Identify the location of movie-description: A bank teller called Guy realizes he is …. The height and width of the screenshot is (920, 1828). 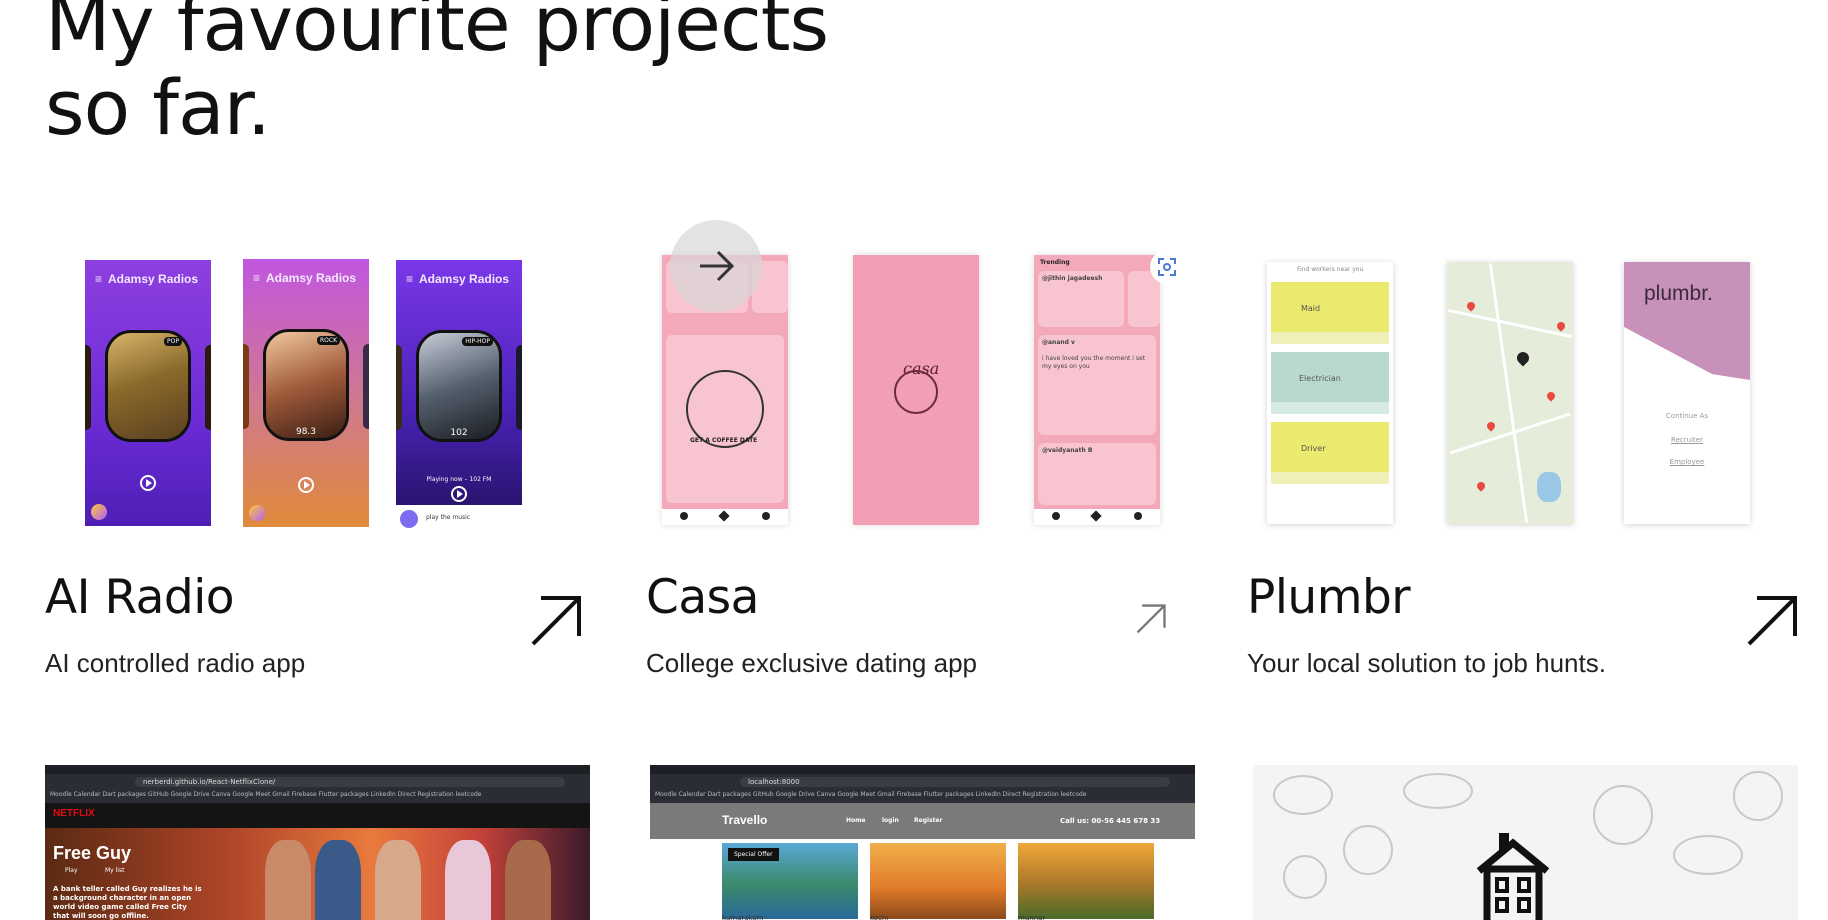
(127, 902).